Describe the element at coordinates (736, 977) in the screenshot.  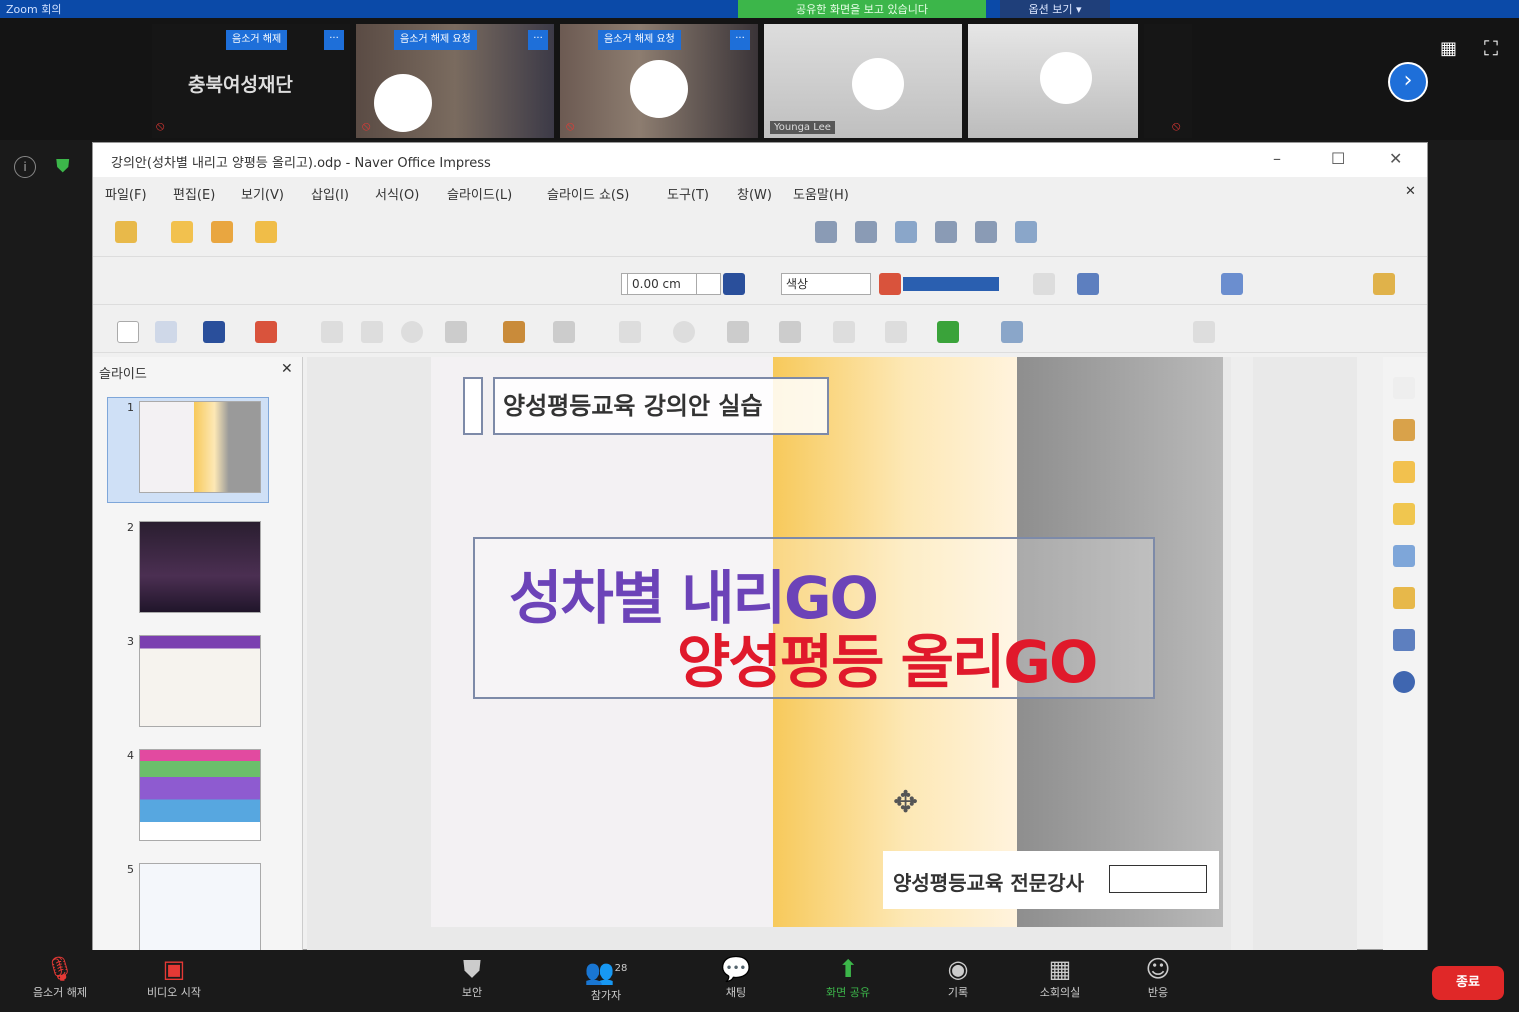
I see `chat-button: 💬 채팅` at that location.